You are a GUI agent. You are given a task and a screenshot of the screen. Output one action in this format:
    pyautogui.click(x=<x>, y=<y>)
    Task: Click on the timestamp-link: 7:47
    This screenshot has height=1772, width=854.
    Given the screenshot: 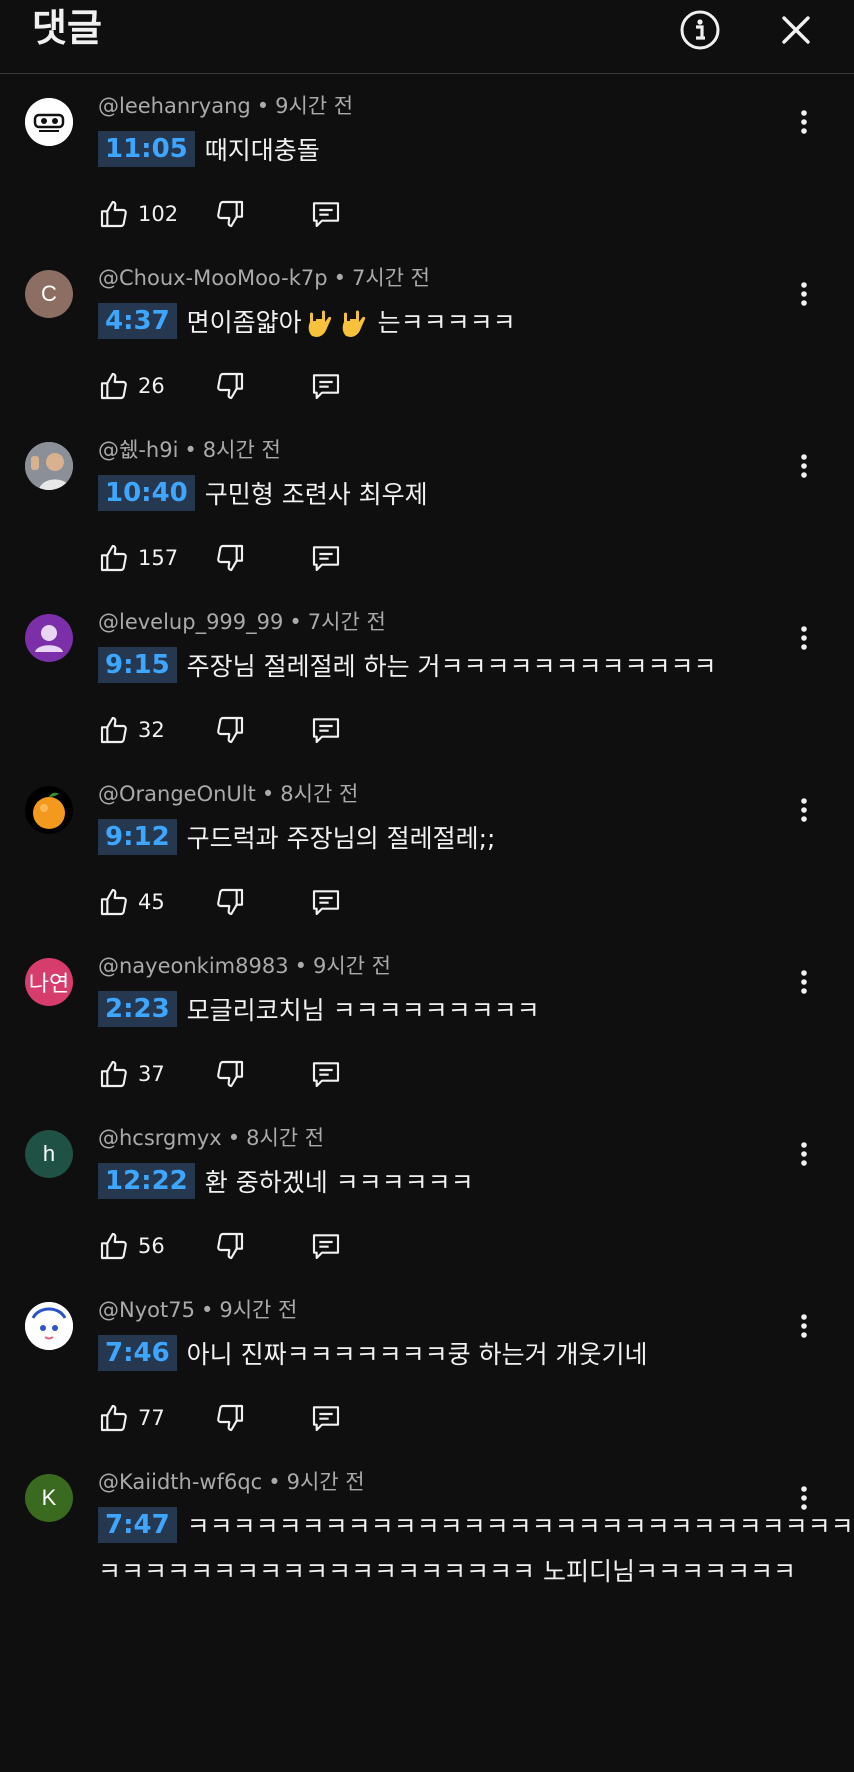 What is the action you would take?
    pyautogui.click(x=137, y=1525)
    